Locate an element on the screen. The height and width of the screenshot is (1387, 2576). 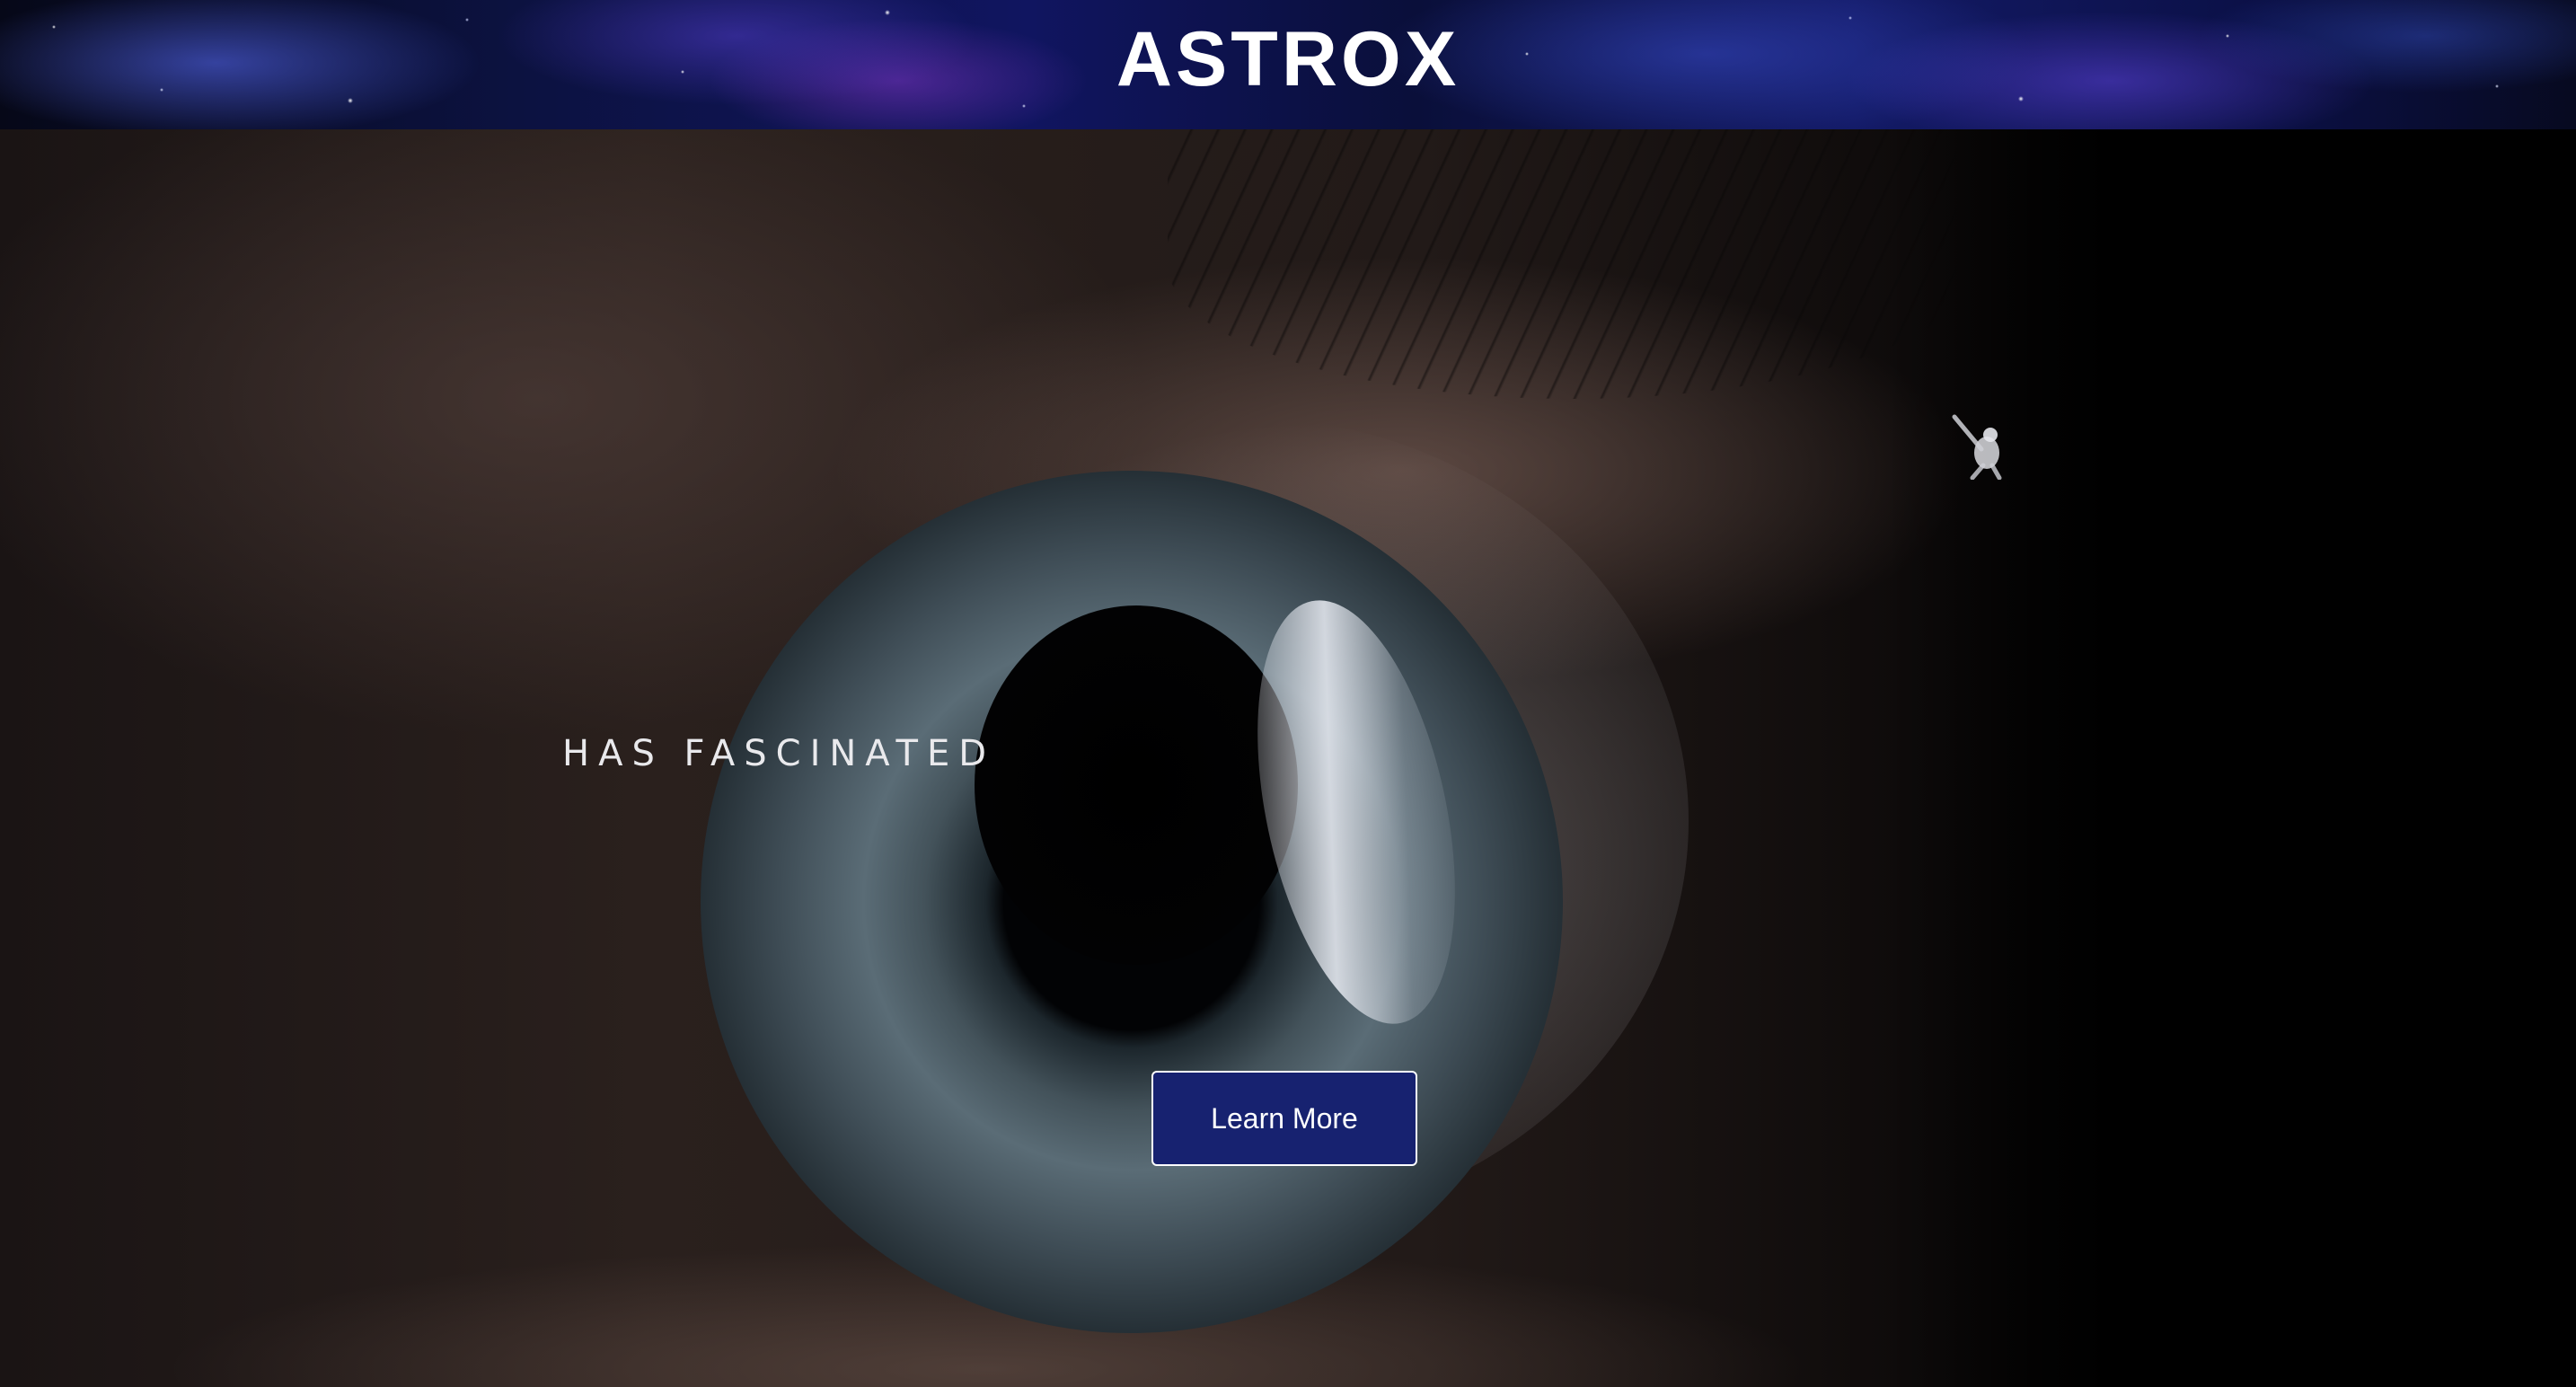
learn-more-button: Learn More is located at coordinates (1284, 1118).